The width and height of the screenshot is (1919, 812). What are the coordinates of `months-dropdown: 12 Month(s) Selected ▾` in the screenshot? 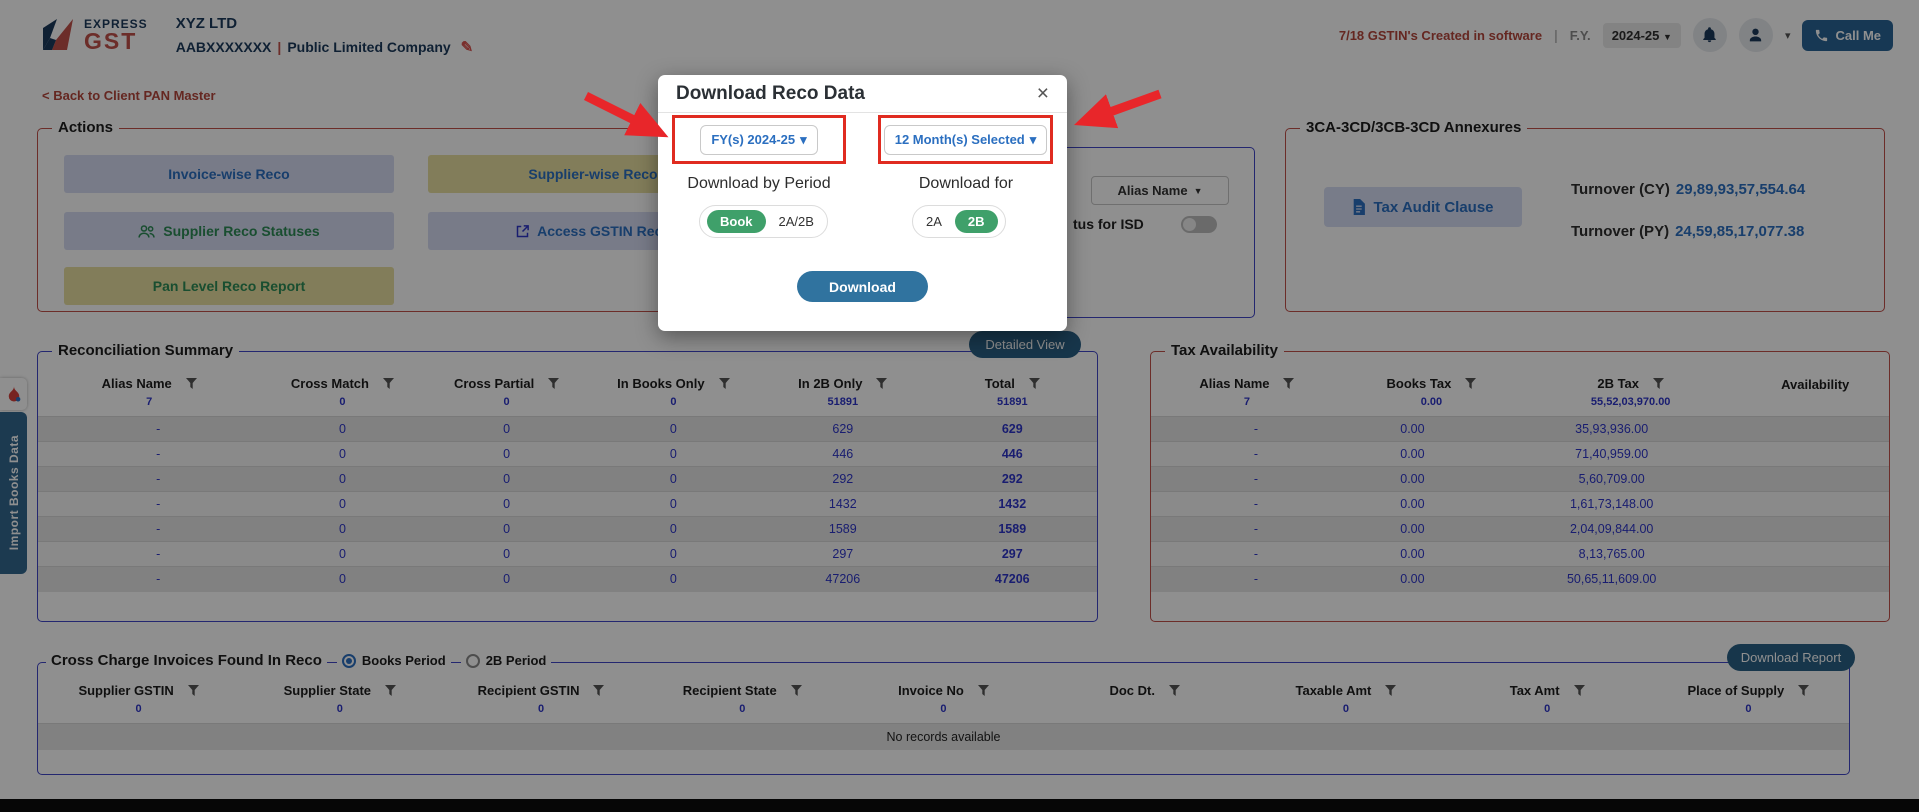 It's located at (965, 139).